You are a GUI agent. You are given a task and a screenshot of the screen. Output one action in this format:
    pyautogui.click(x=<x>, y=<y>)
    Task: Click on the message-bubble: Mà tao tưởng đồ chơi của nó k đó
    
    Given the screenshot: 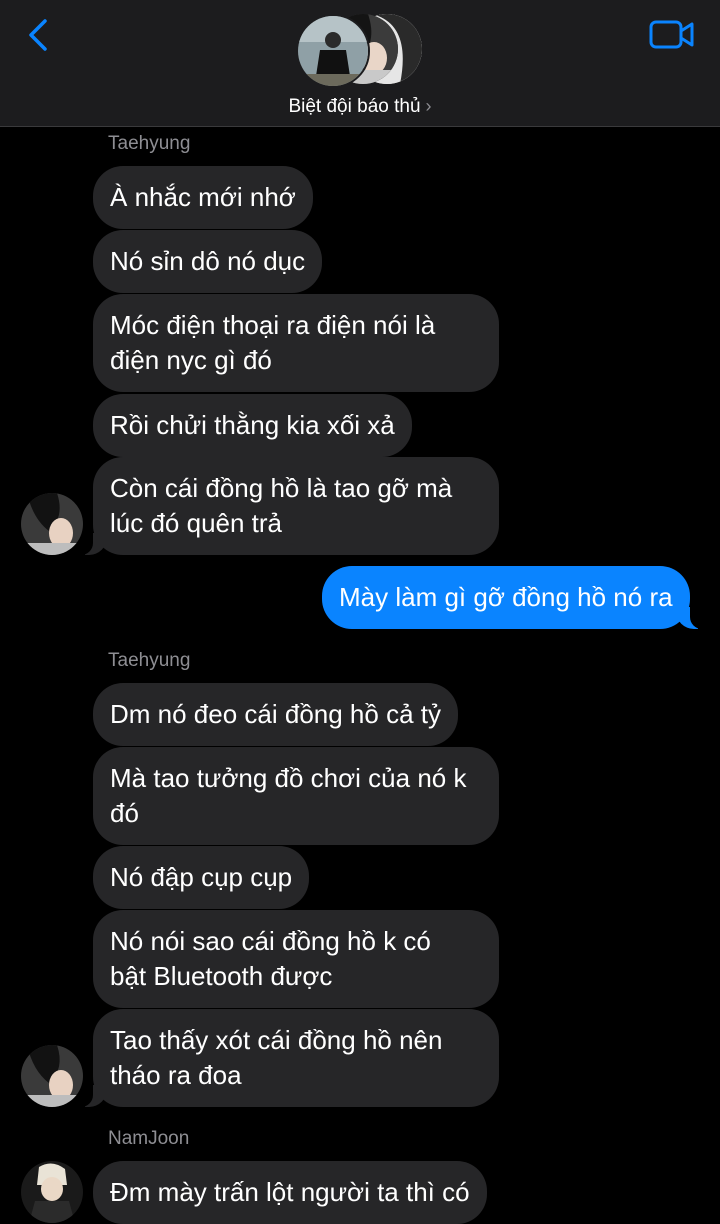 What is the action you would take?
    pyautogui.click(x=296, y=796)
    